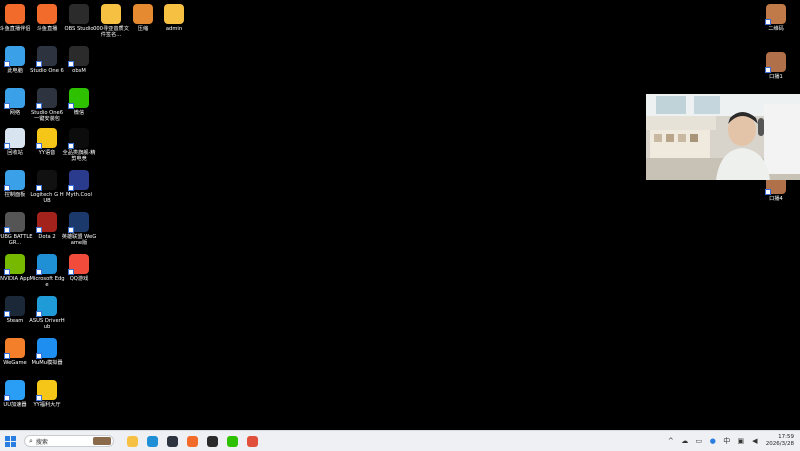 This screenshot has width=800, height=451. Describe the element at coordinates (15, 102) in the screenshot. I see `desktop-icon-network: 网络` at that location.